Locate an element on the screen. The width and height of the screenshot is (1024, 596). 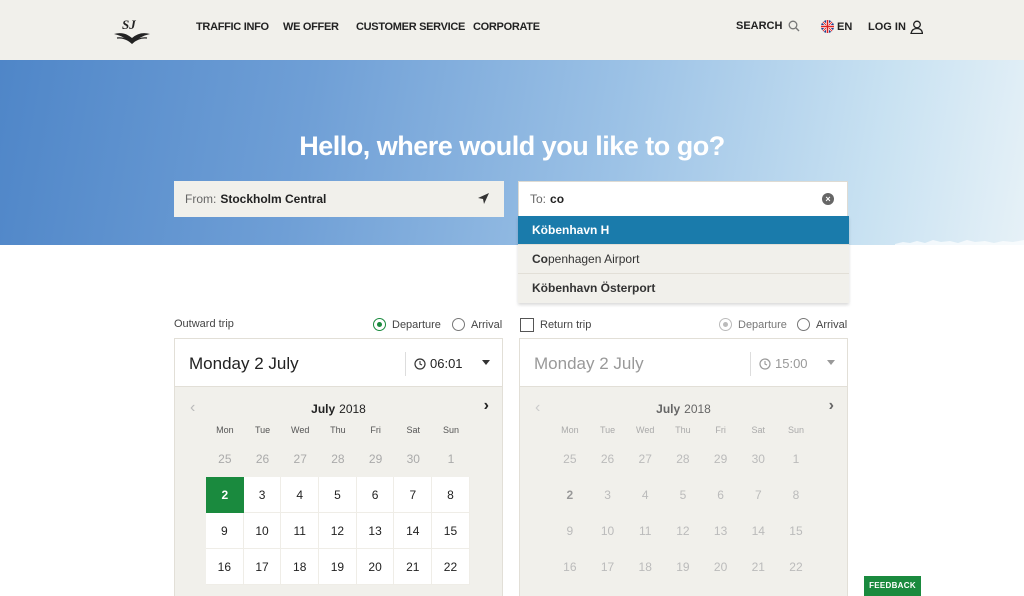
calendar-day: 6 is located at coordinates (375, 495).